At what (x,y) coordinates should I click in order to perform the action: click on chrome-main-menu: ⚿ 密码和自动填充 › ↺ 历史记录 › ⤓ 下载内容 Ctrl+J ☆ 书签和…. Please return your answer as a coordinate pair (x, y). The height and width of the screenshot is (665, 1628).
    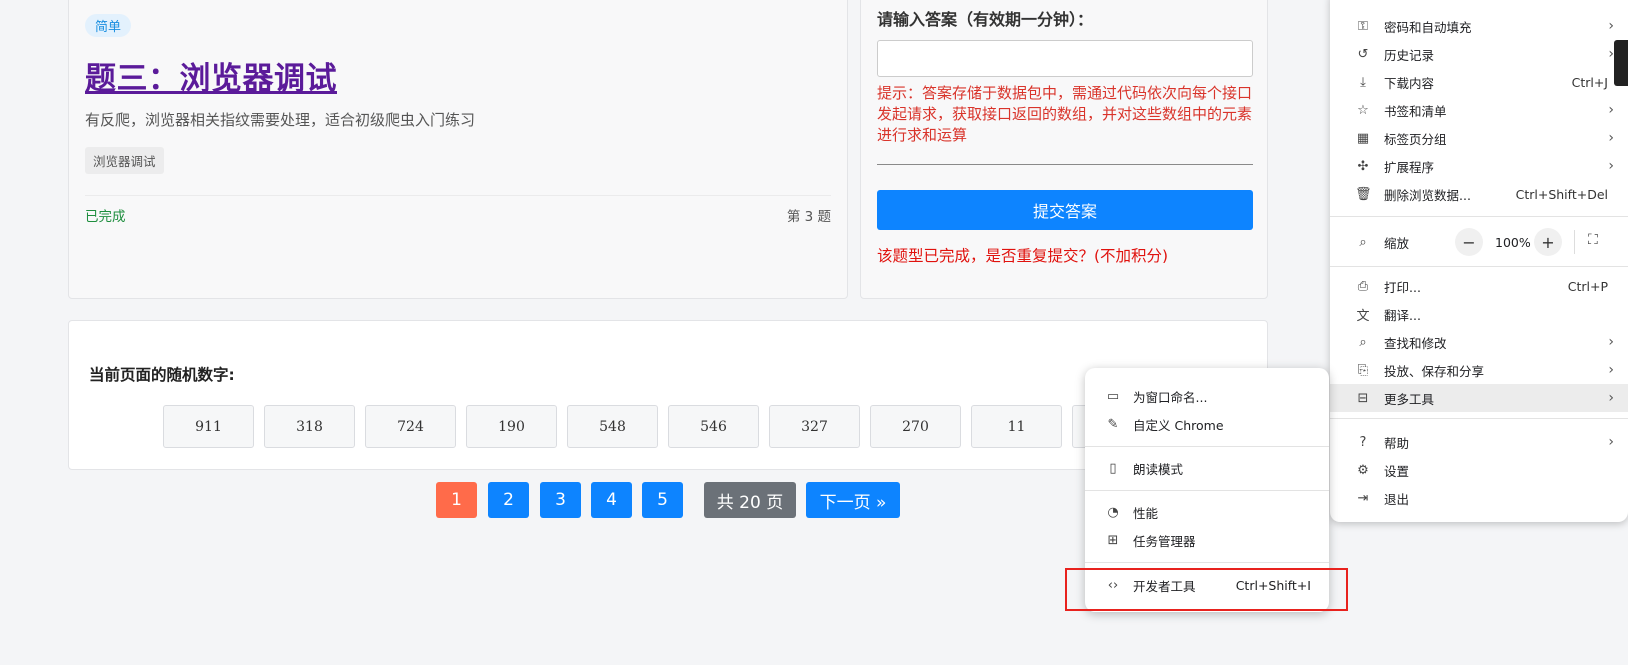
    Looking at the image, I should click on (1479, 261).